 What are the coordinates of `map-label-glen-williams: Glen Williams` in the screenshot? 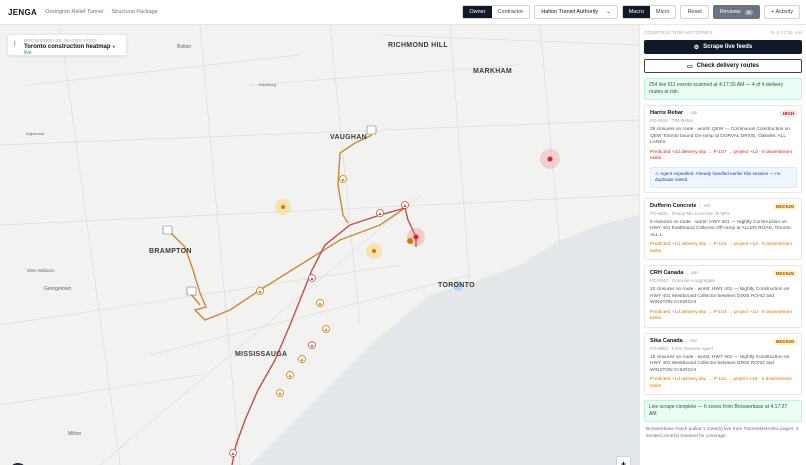 It's located at (41, 270).